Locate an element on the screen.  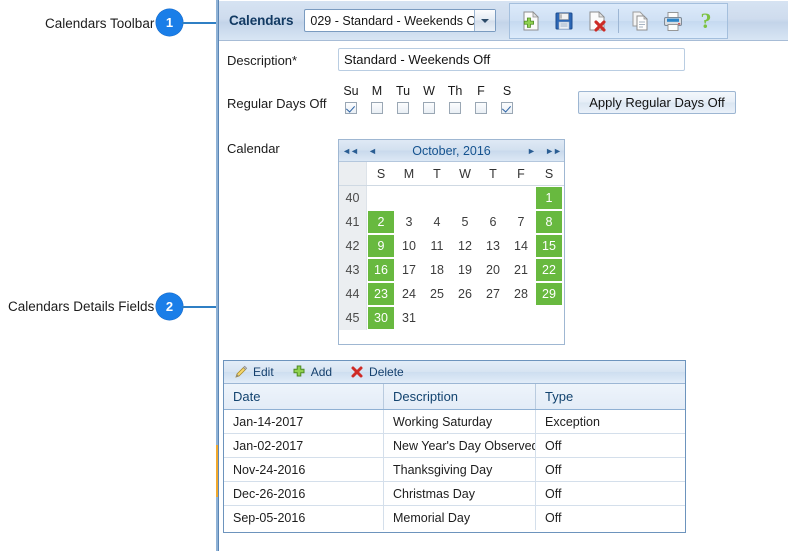
add-action: Add is located at coordinates (312, 372).